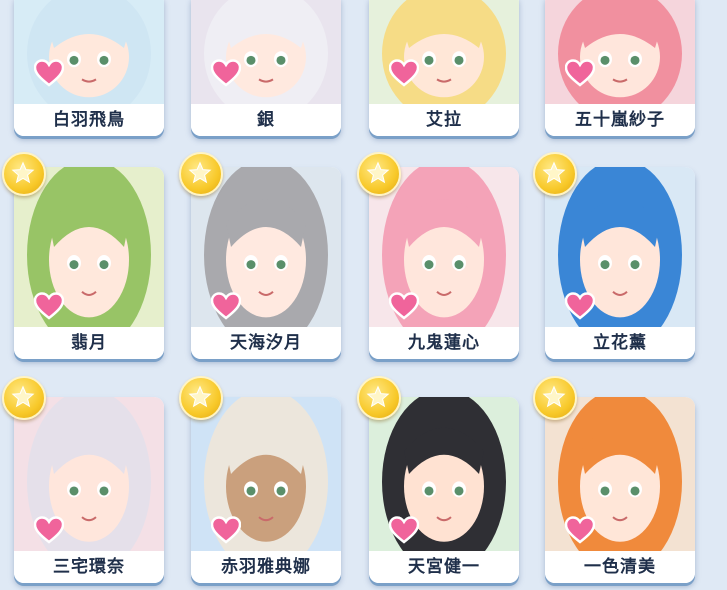 The height and width of the screenshot is (590, 727). Describe the element at coordinates (620, 120) in the screenshot. I see `character-name: 五十嵐紗子` at that location.